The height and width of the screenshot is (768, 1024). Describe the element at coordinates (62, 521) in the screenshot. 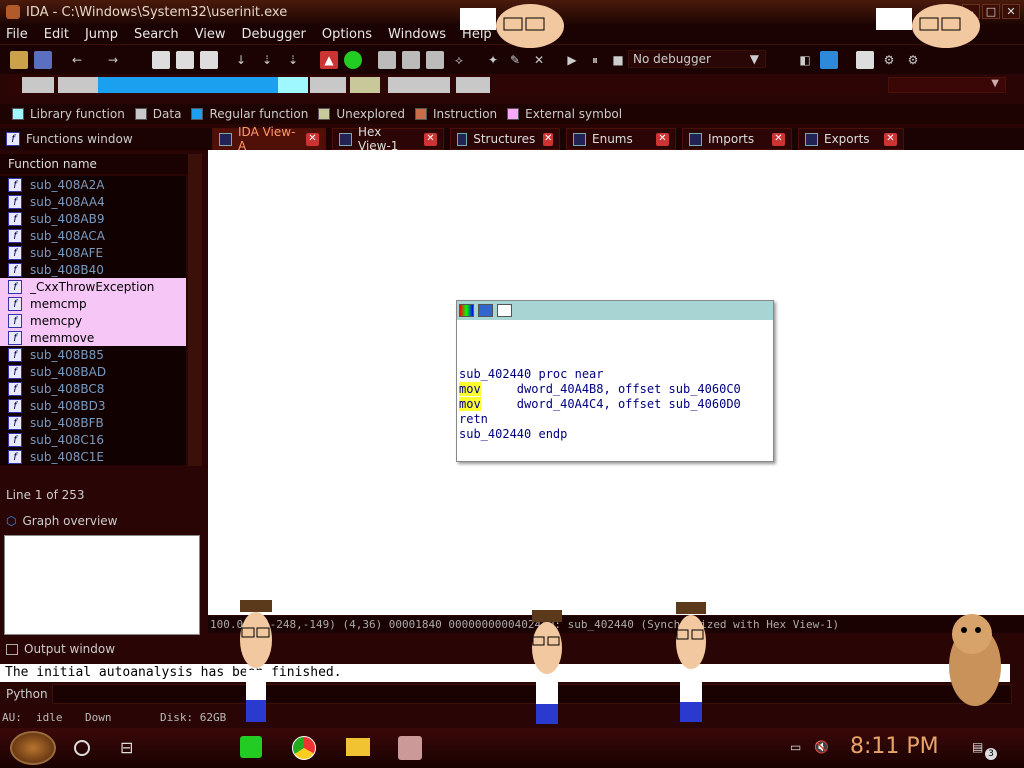

I see `graph-overview-header: ⬡ Graph overview` at that location.